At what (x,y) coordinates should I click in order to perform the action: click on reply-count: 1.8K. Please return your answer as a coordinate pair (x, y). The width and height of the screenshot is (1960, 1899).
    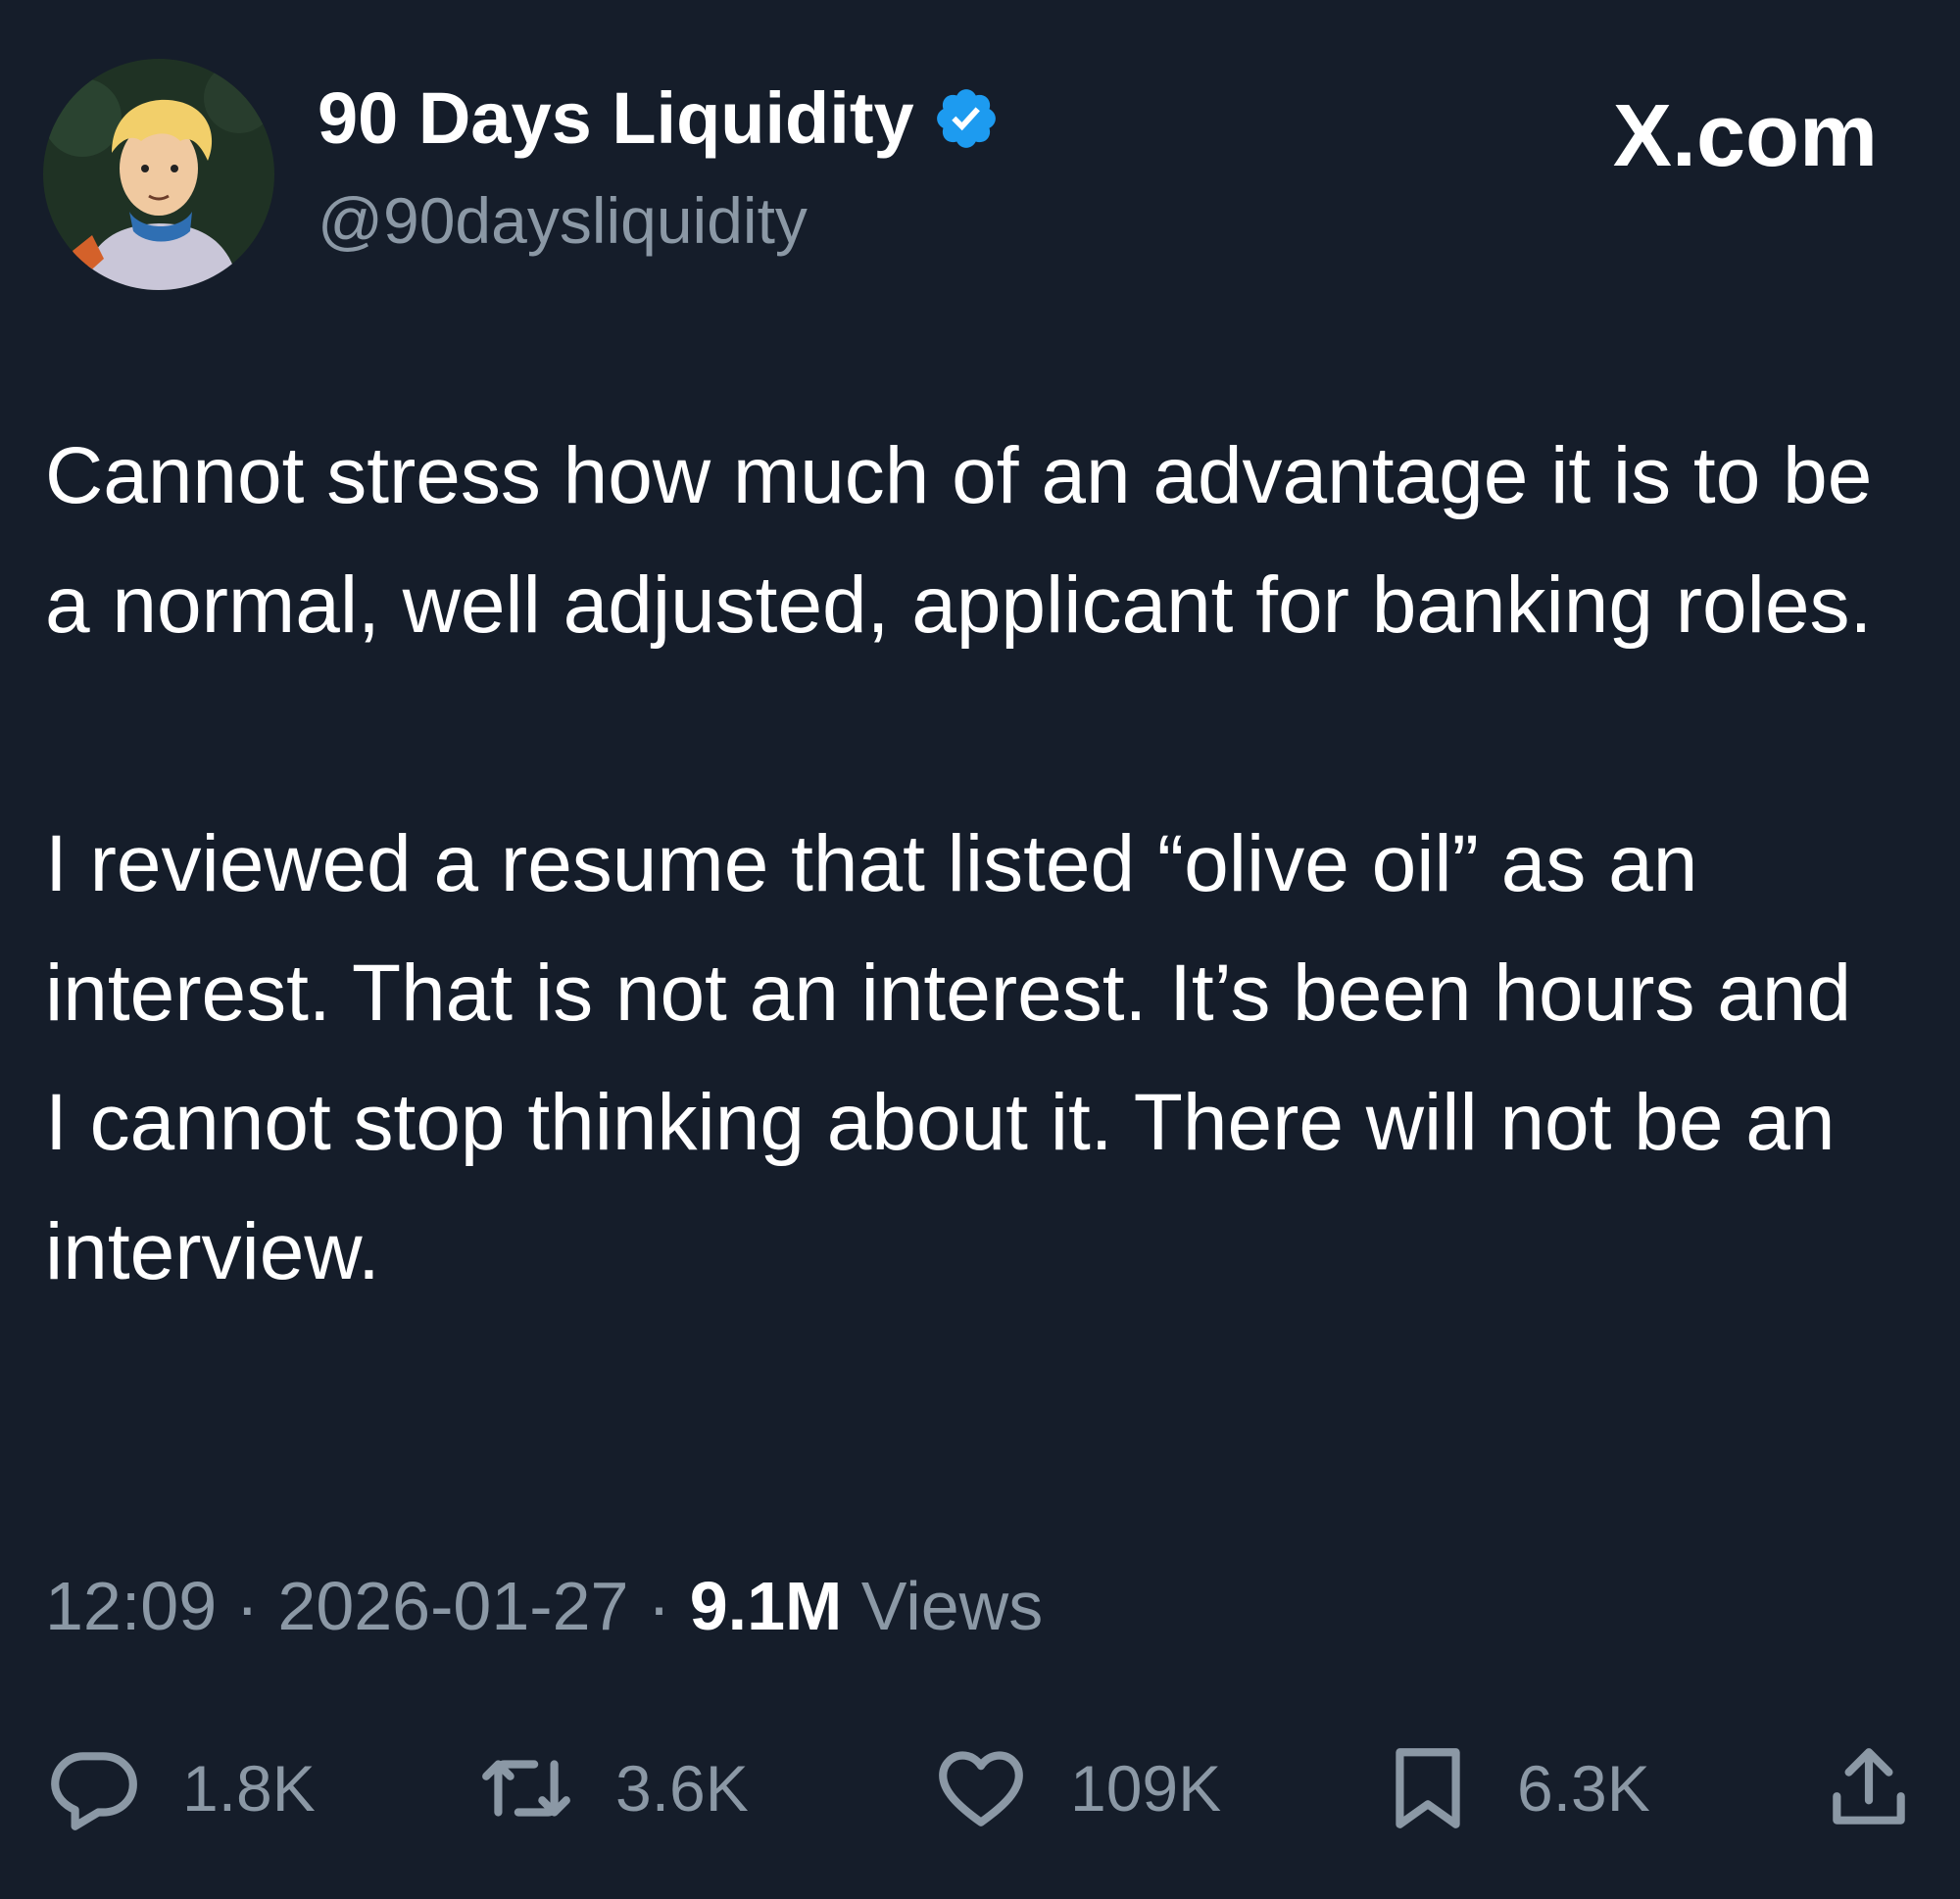
    Looking at the image, I should click on (249, 1788).